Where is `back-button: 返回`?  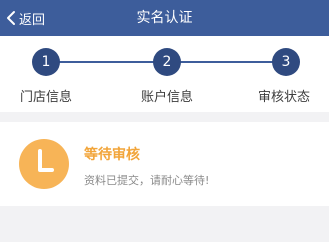 back-button: 返回 is located at coordinates (25, 18).